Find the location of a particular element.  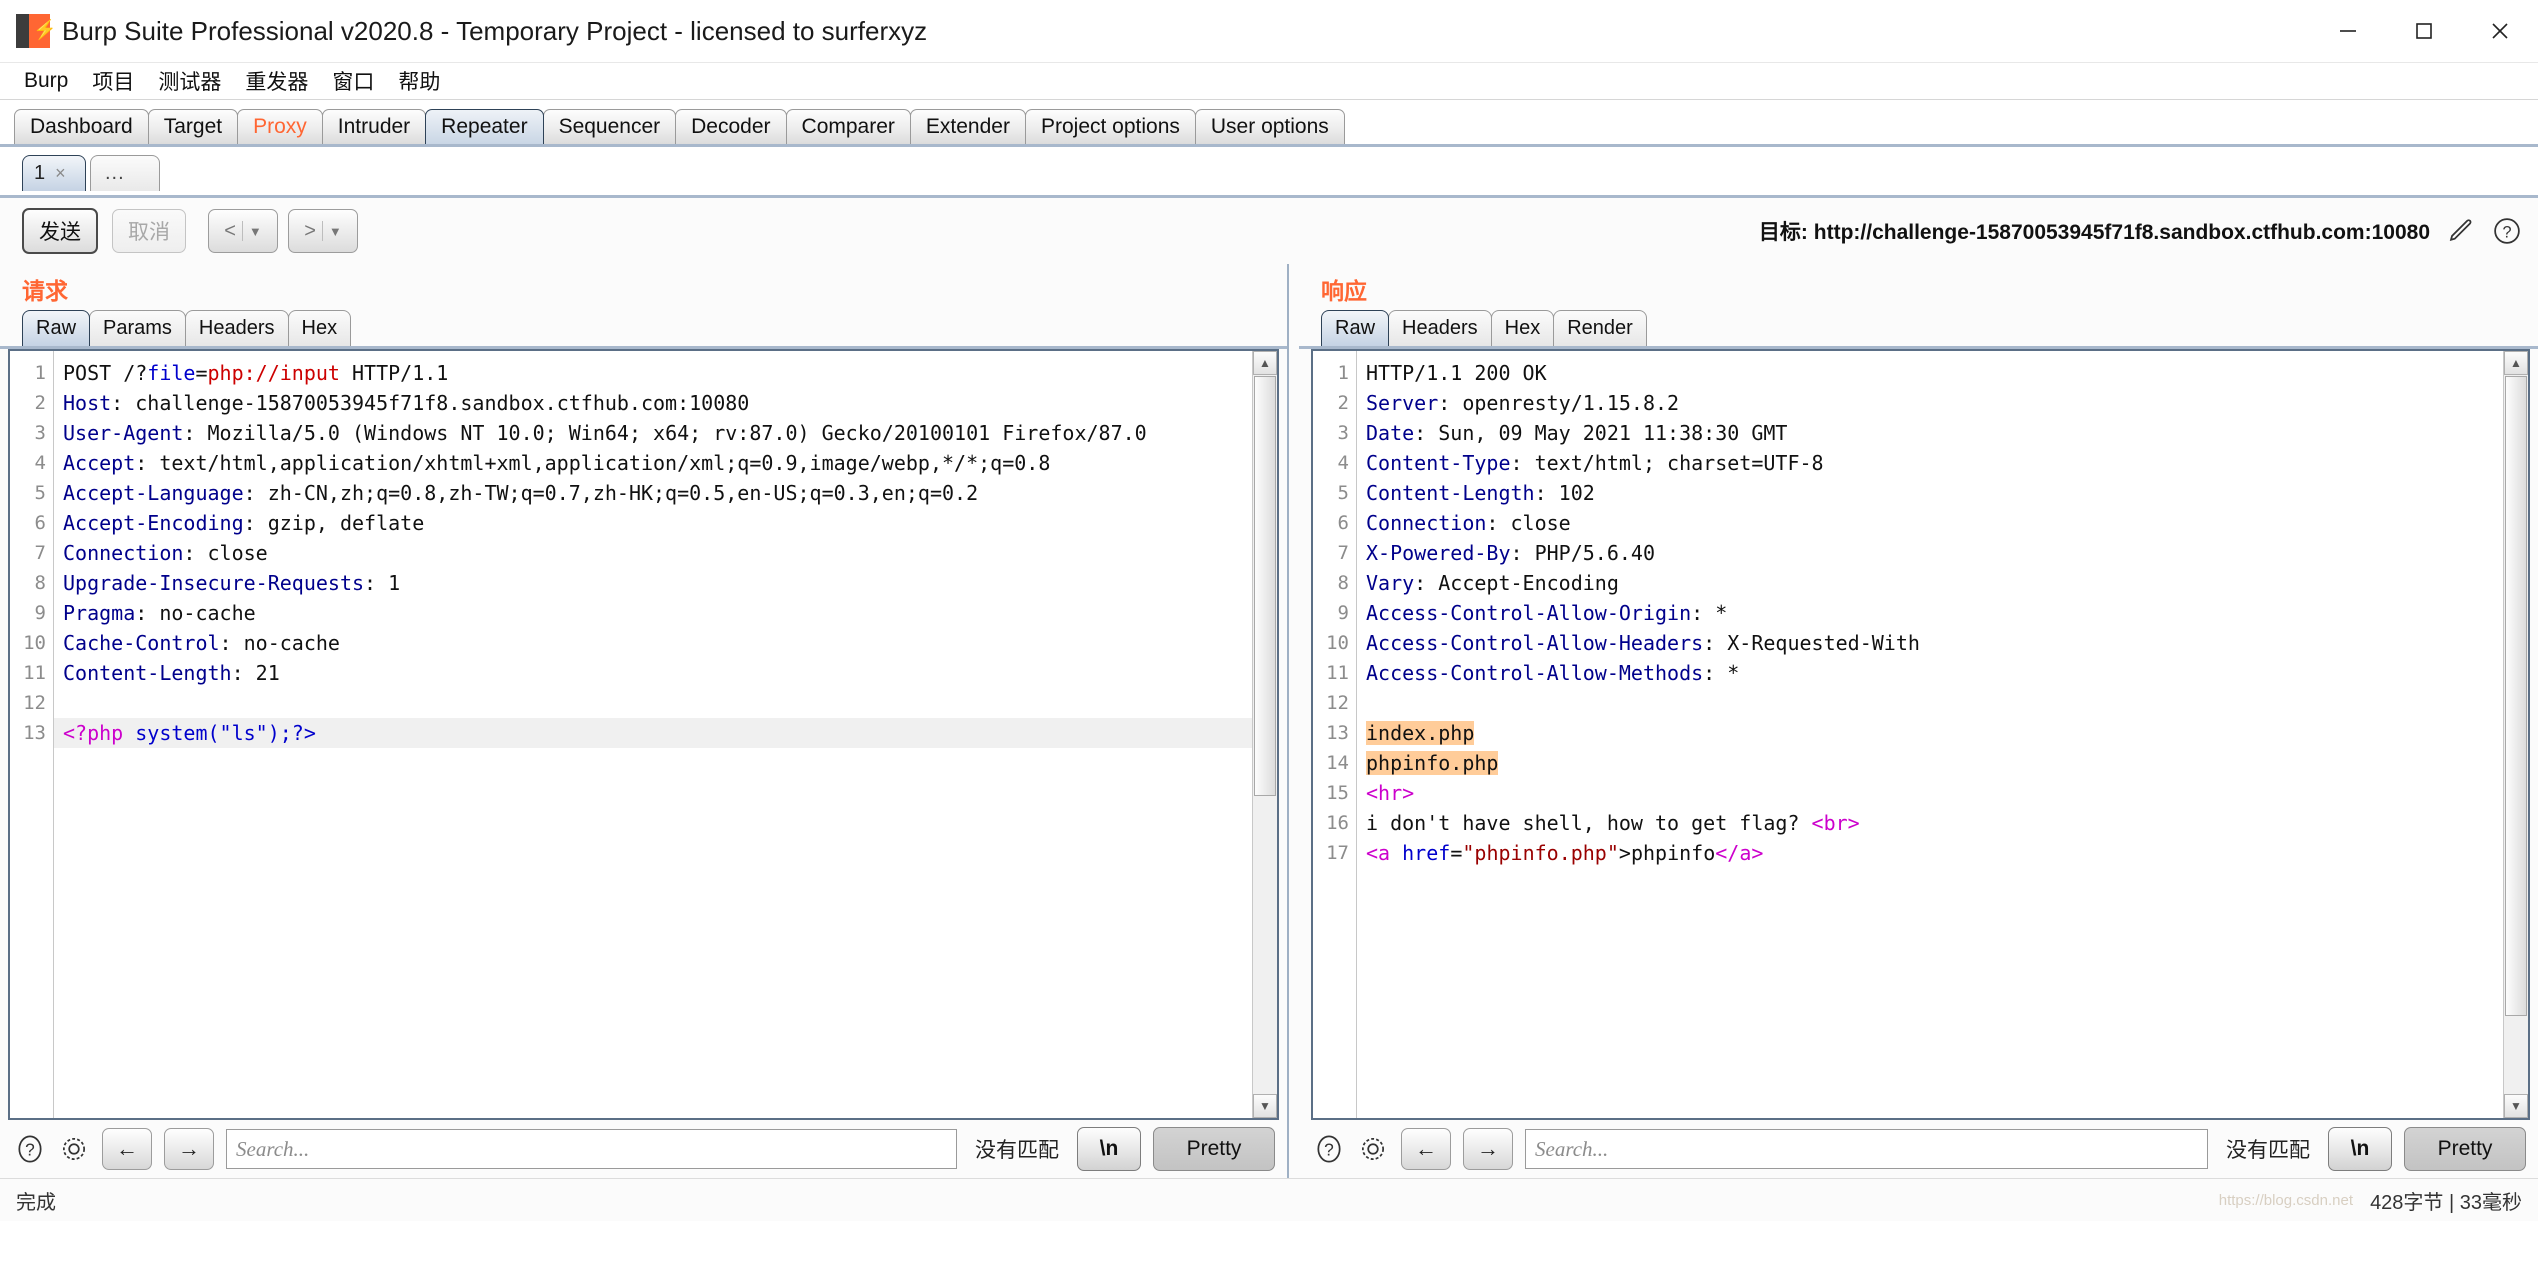

repeater-tab-1: 1 × is located at coordinates (54, 173).